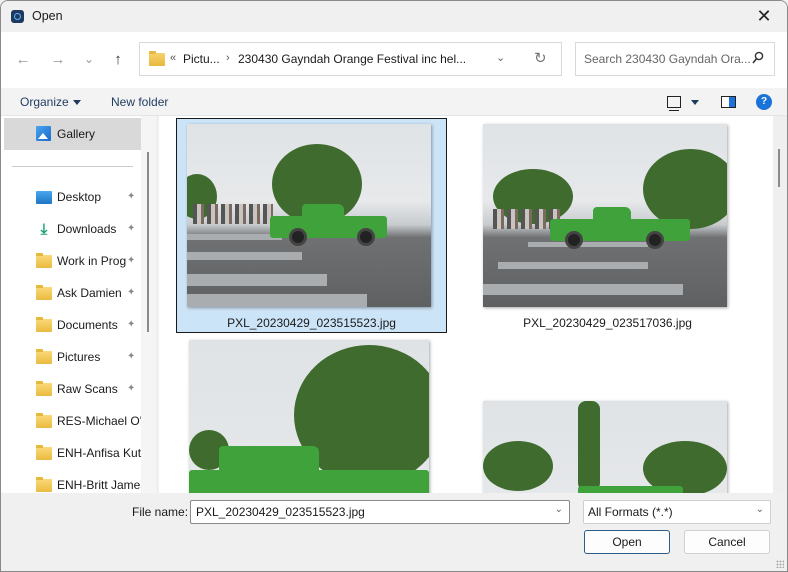 The height and width of the screenshot is (572, 788). Describe the element at coordinates (44, 102) in the screenshot. I see `organize-label: Organize` at that location.